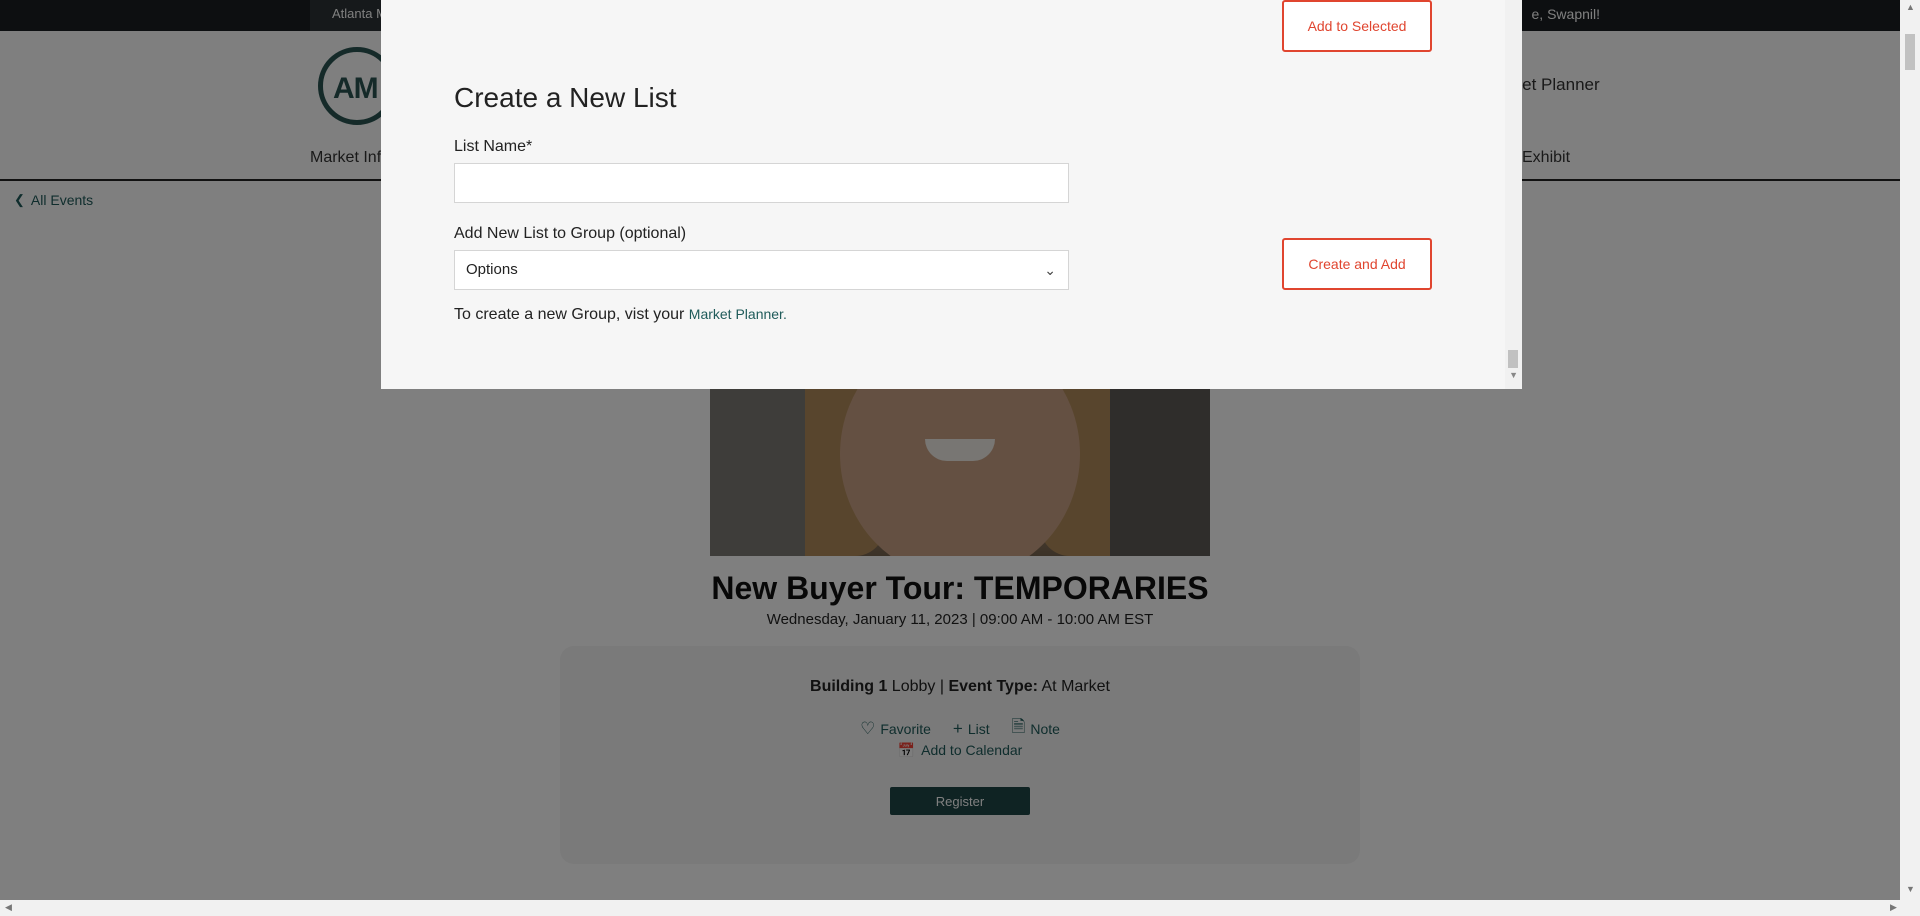  What do you see at coordinates (1513, 359) in the screenshot?
I see `modal-scroll-thumb` at bounding box center [1513, 359].